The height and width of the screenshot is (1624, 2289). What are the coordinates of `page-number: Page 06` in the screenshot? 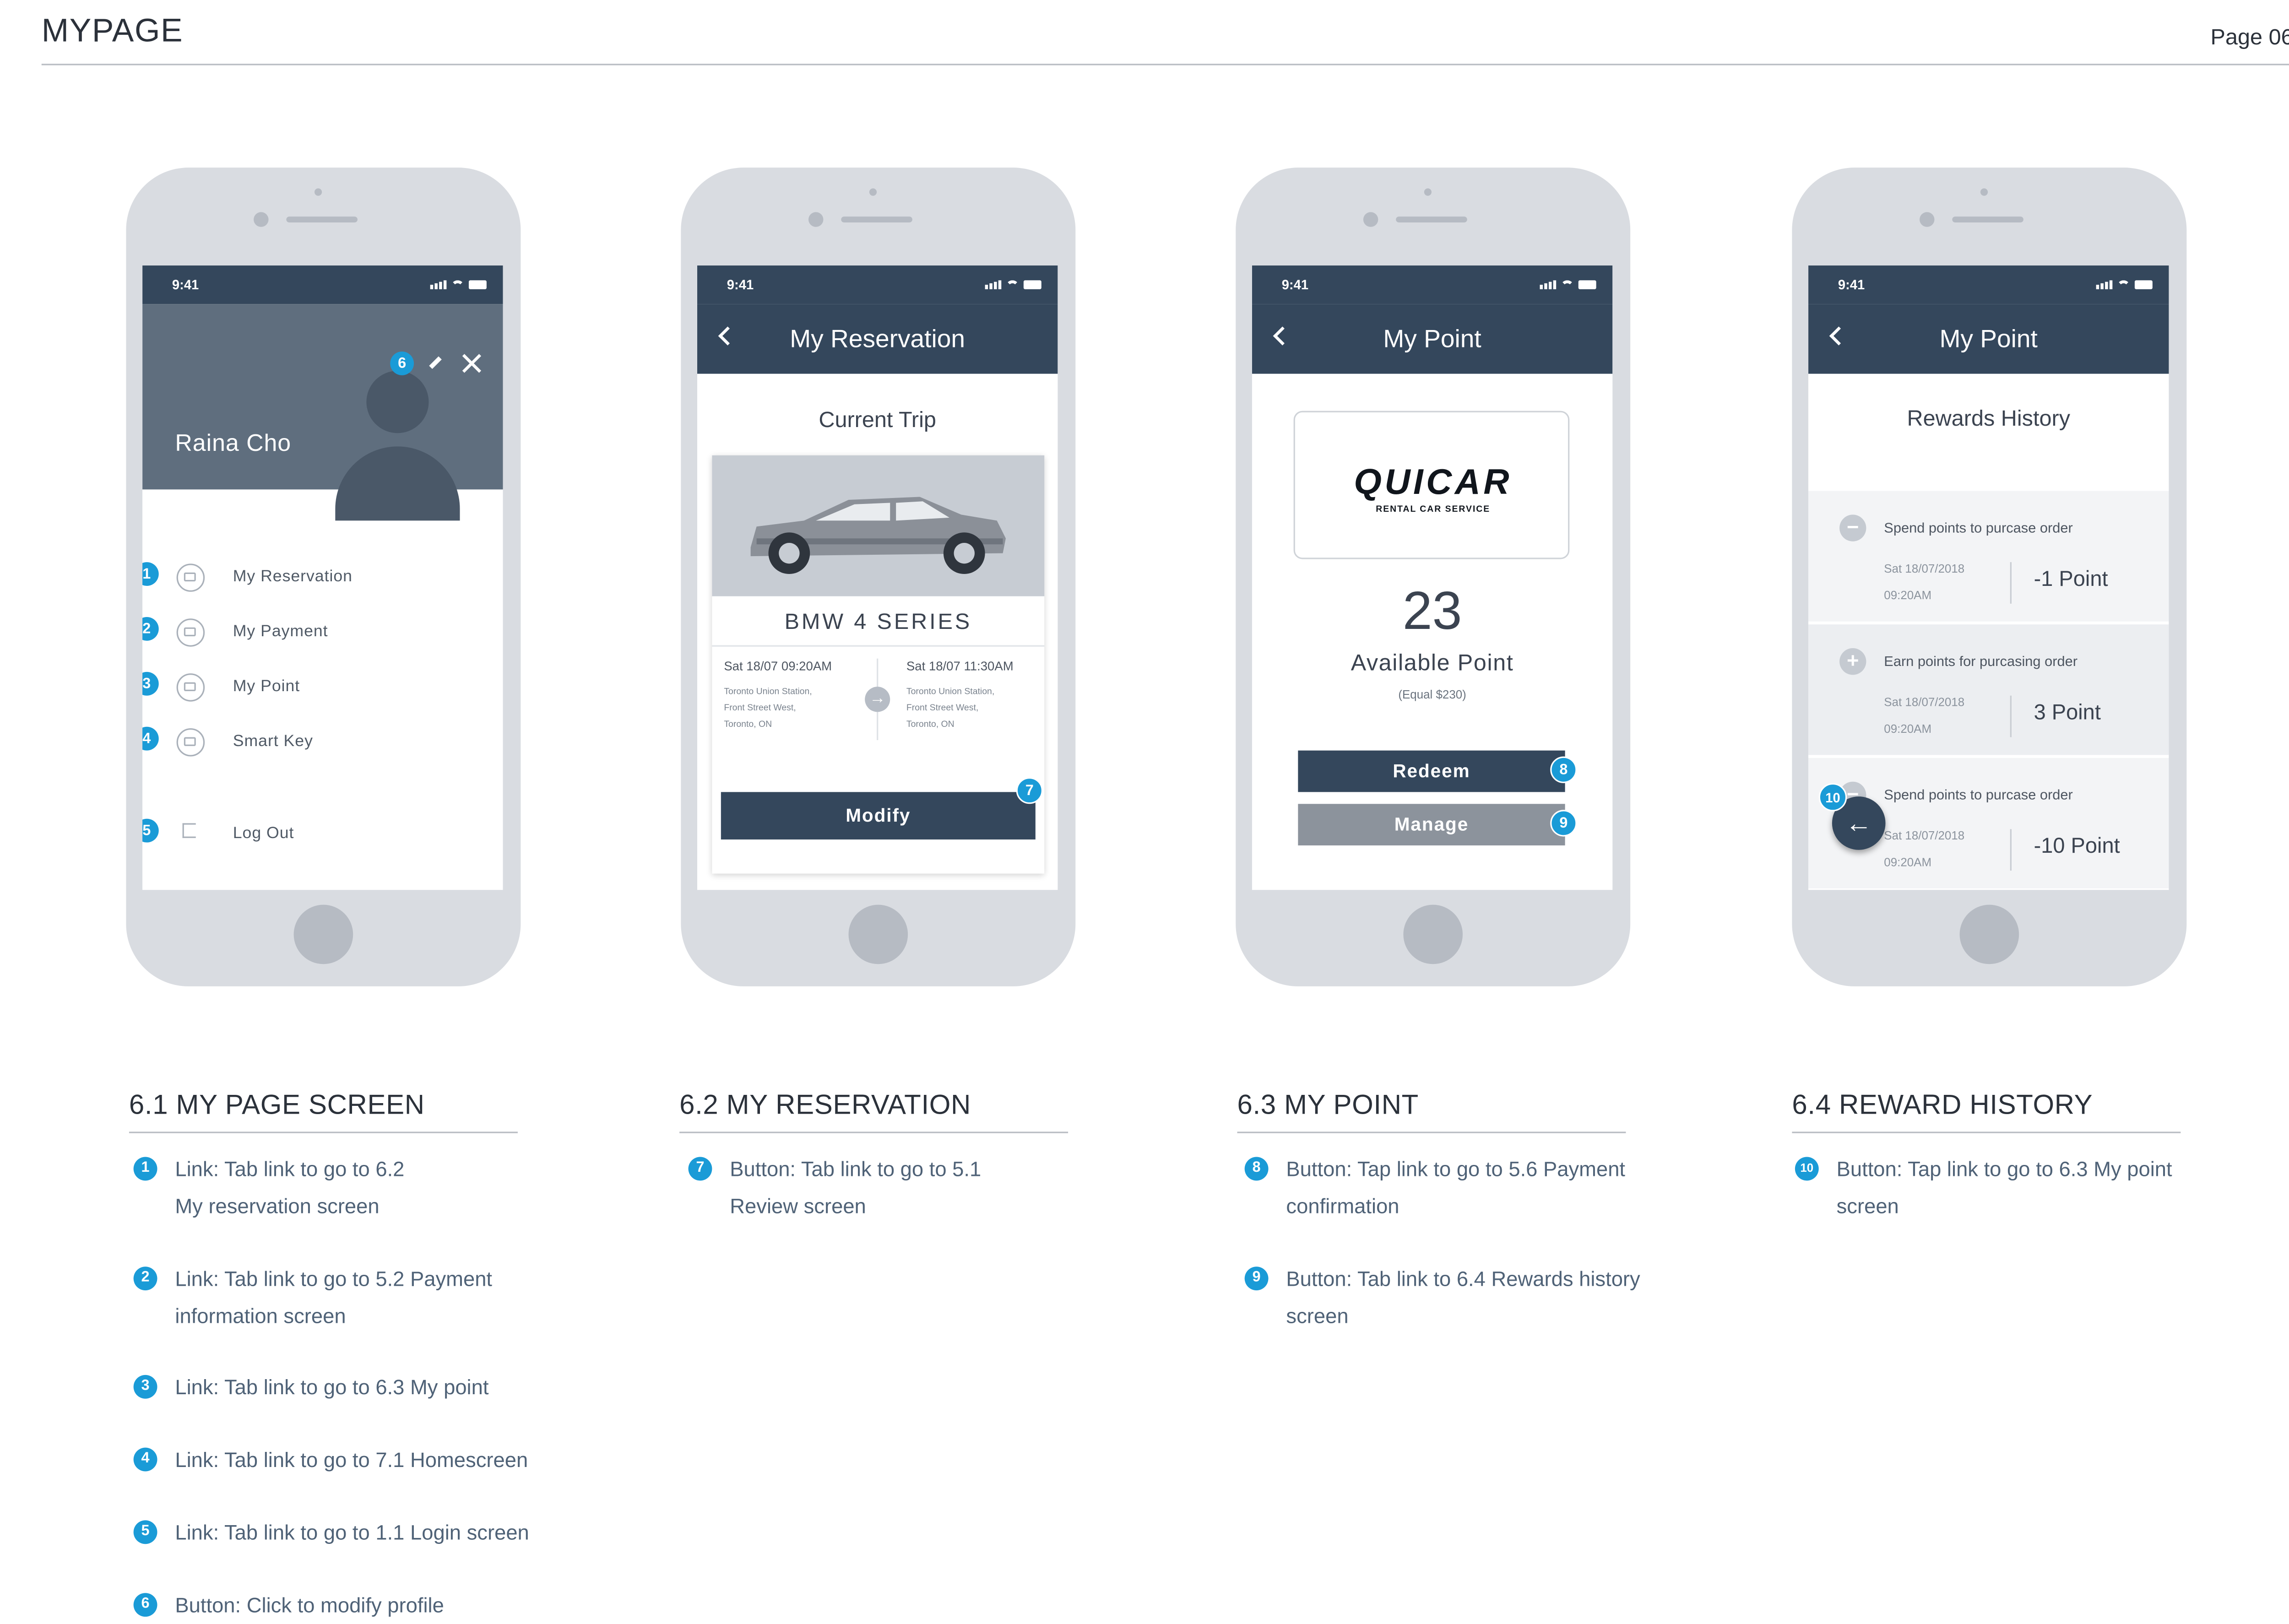 It's located at (2249, 38).